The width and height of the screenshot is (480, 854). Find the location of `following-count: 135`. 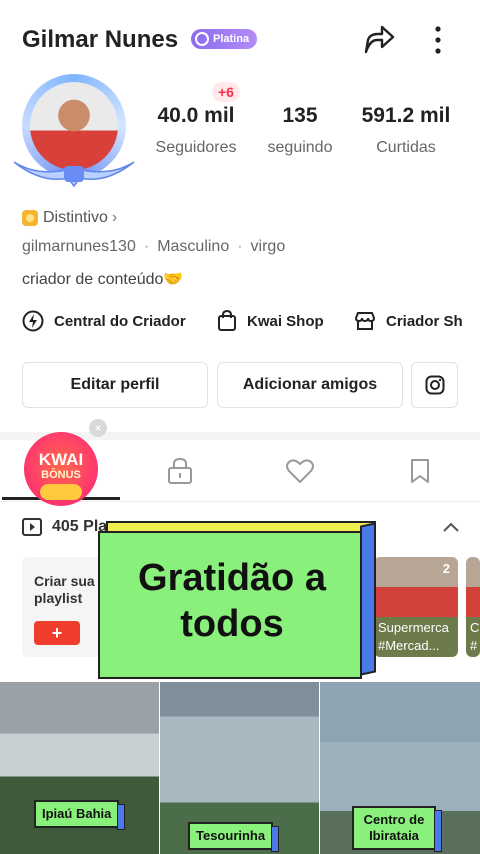

following-count: 135 is located at coordinates (300, 115).